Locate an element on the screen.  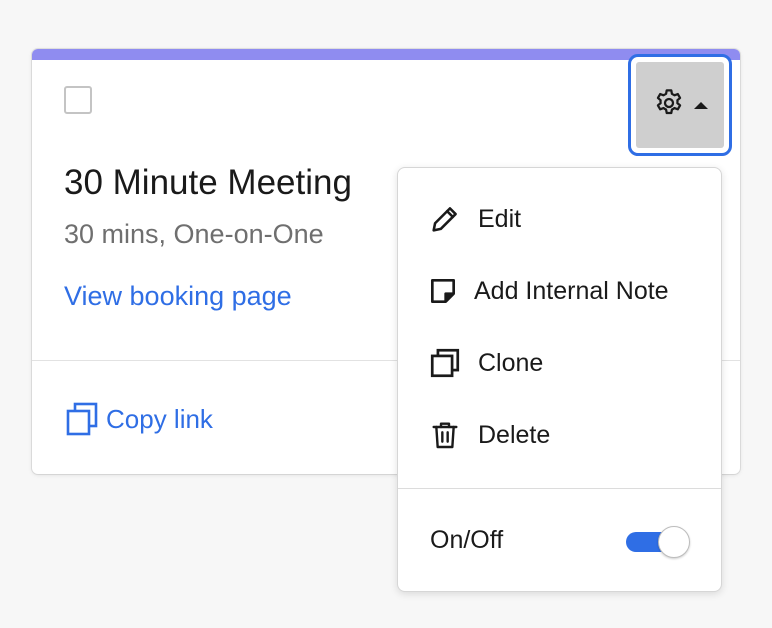
note-icon is located at coordinates (443, 291).